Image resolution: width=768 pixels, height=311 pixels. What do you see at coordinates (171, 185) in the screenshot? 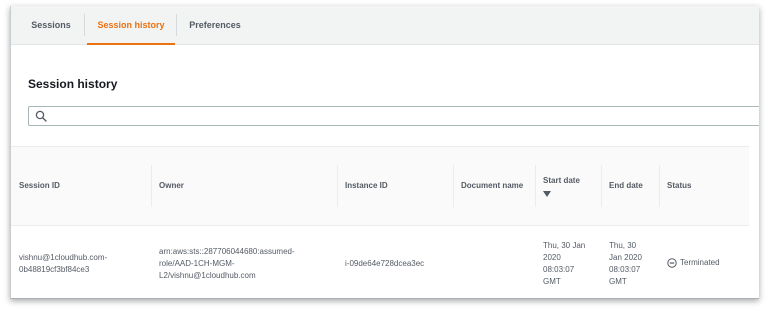
I see `column-label: Owner` at bounding box center [171, 185].